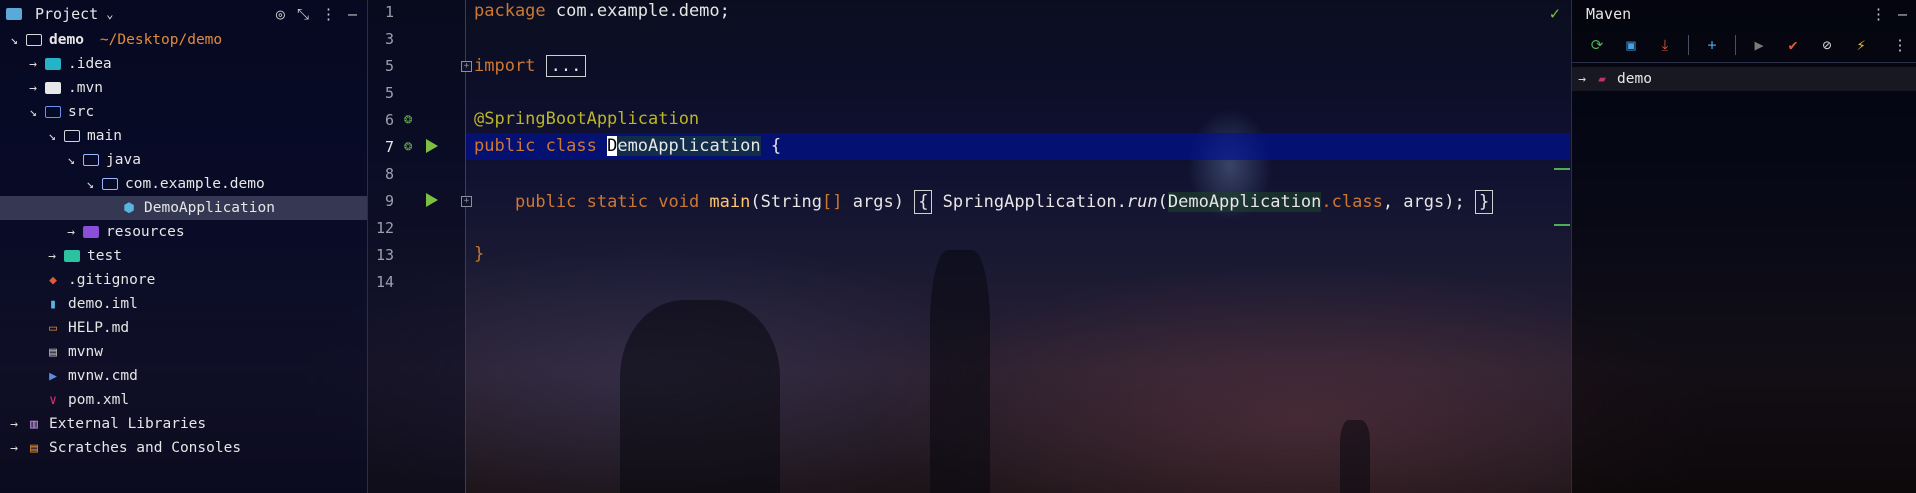 Image resolution: width=1916 pixels, height=493 pixels. What do you see at coordinates (389, 12) in the screenshot?
I see `line-number: 1` at bounding box center [389, 12].